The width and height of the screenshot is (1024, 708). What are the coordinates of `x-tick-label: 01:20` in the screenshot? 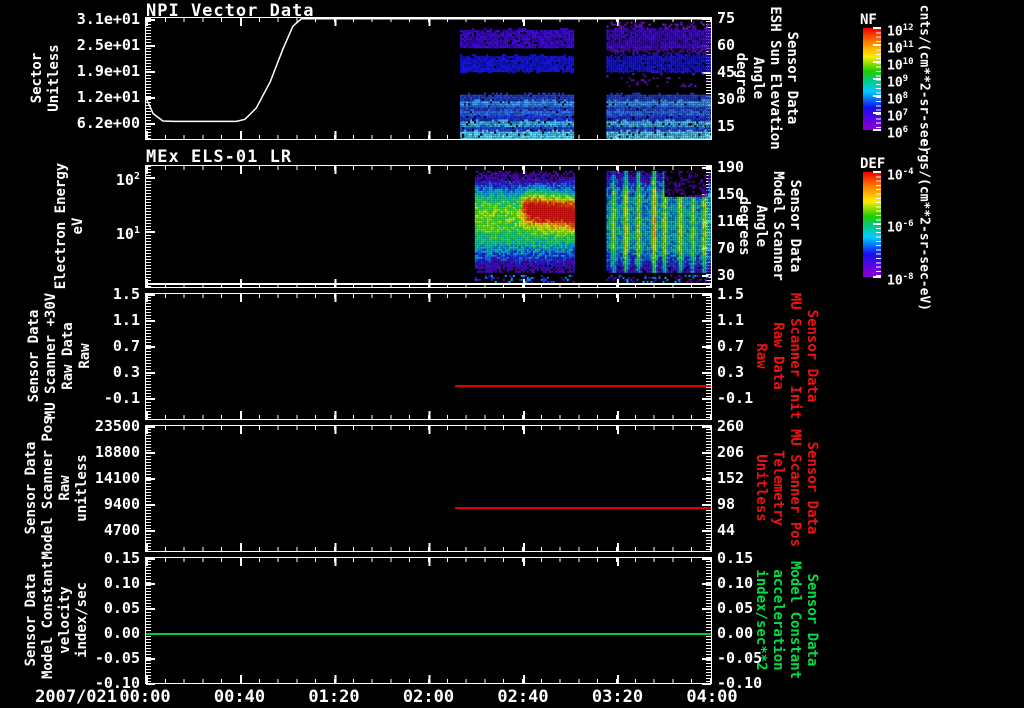 It's located at (334, 697).